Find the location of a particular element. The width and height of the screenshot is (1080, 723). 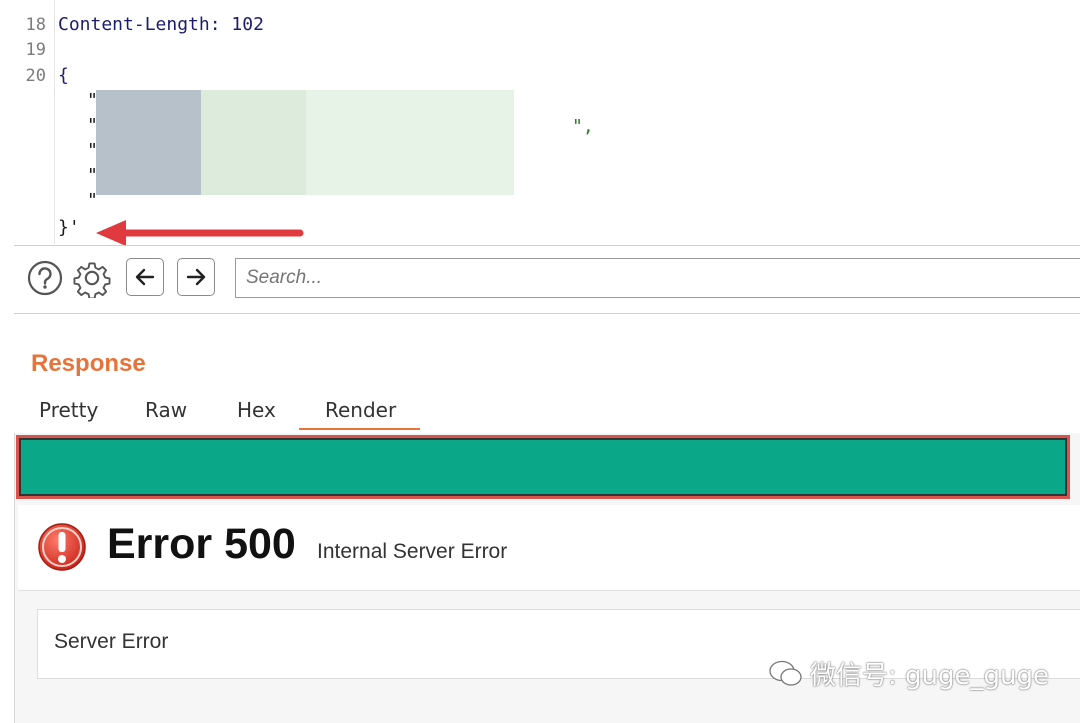

rendered-banner is located at coordinates (543, 467).